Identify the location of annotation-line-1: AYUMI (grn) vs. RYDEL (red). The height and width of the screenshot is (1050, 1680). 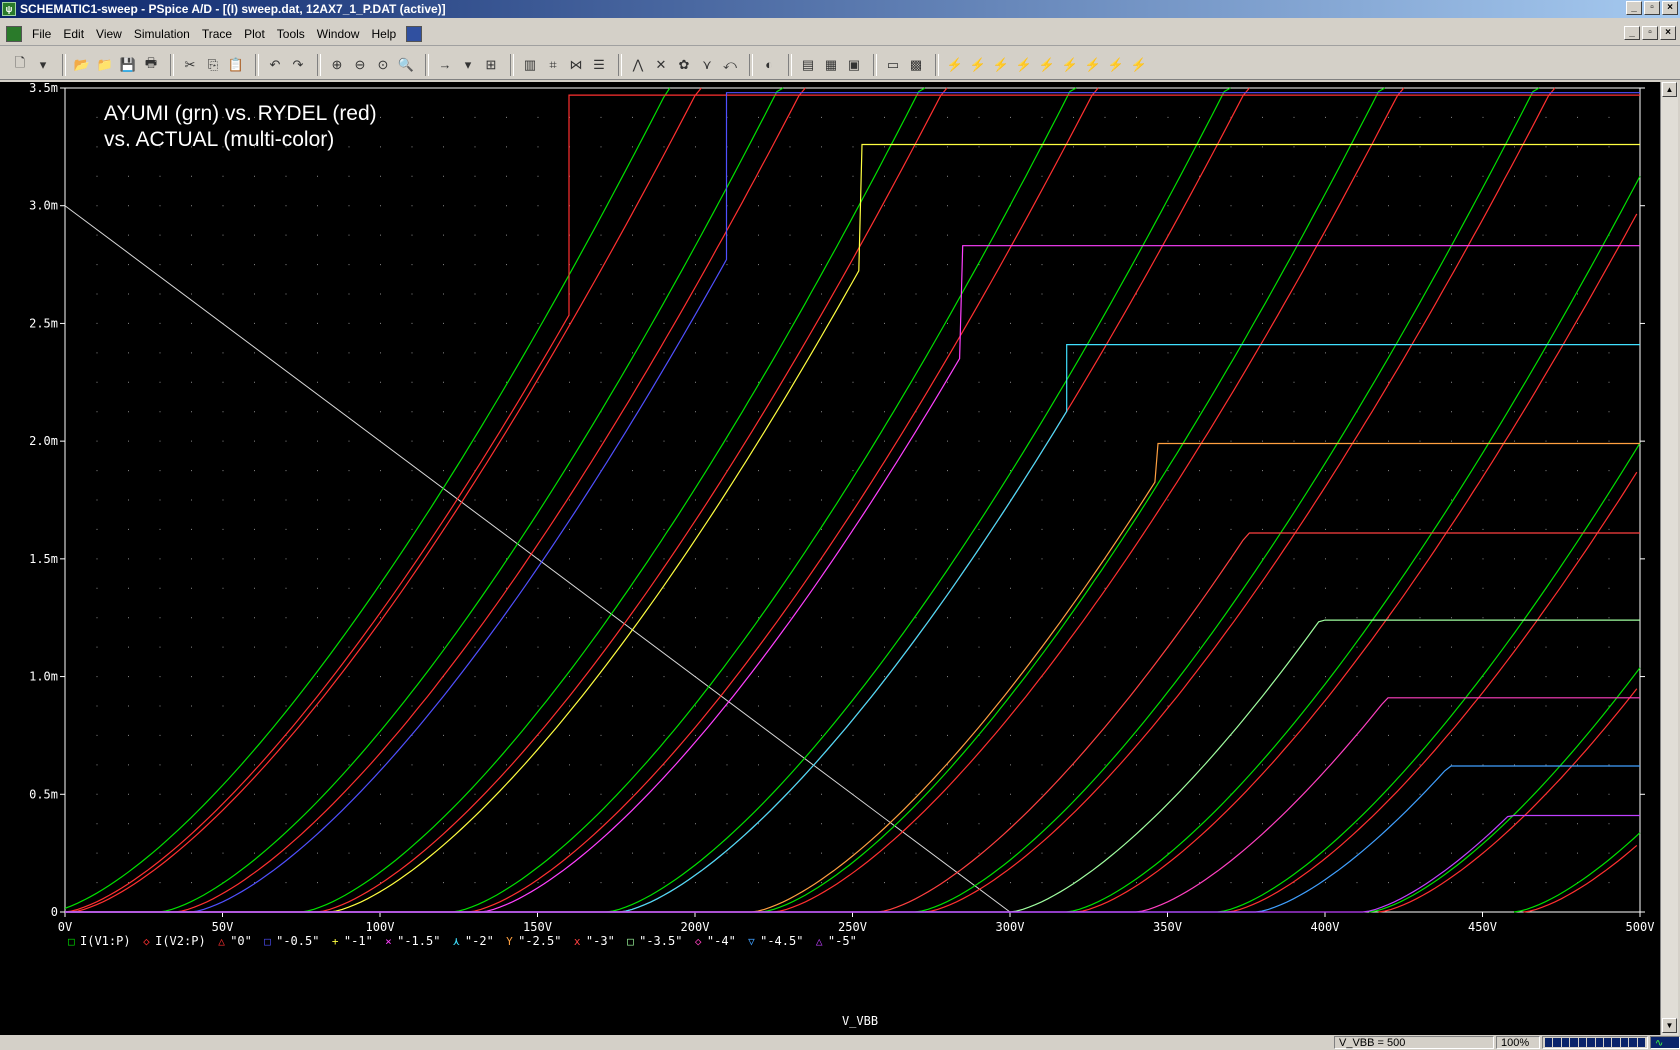
(240, 113).